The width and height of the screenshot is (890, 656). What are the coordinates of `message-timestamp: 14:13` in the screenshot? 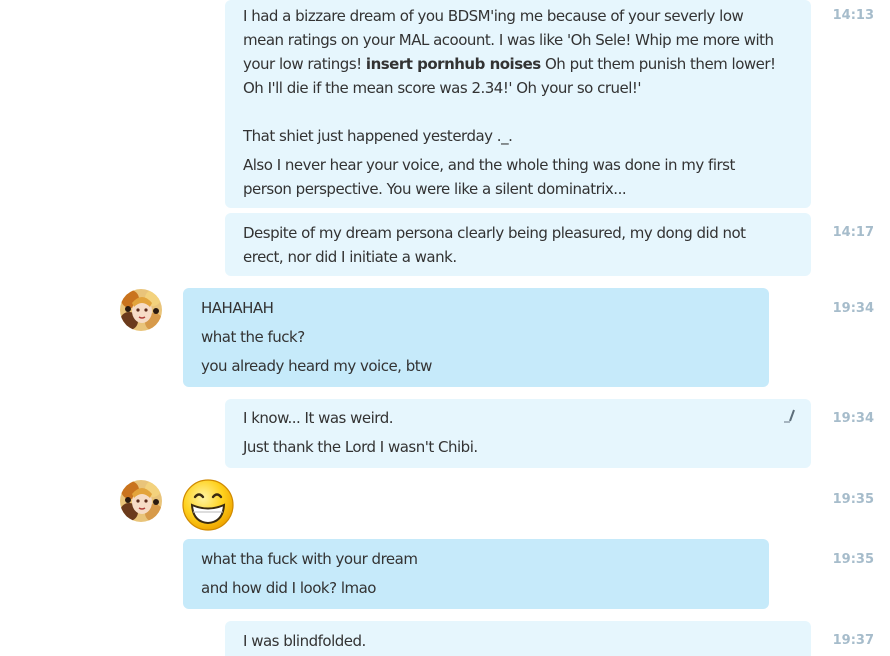 It's located at (853, 15).